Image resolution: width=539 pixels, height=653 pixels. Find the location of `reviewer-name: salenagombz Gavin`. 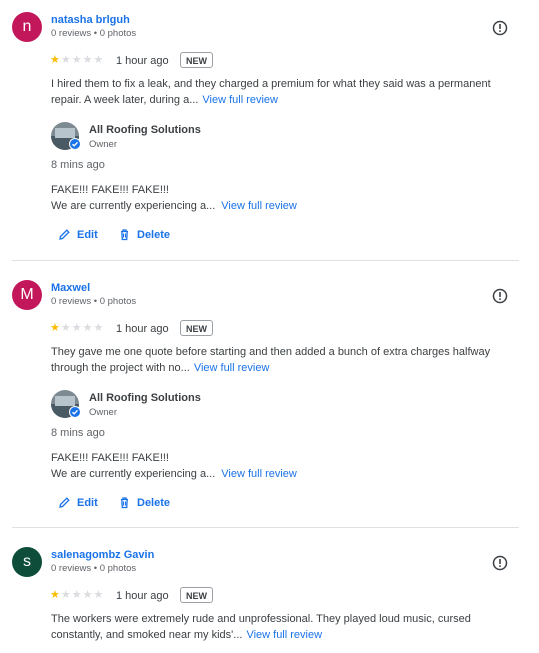

reviewer-name: salenagombz Gavin is located at coordinates (102, 555).